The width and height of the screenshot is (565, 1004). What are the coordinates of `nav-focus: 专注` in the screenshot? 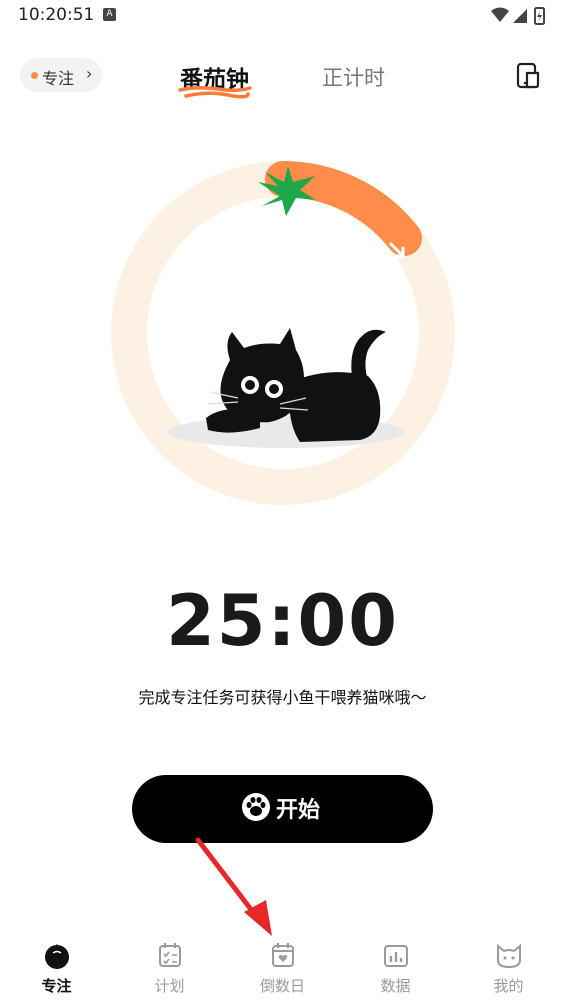 It's located at (56, 967).